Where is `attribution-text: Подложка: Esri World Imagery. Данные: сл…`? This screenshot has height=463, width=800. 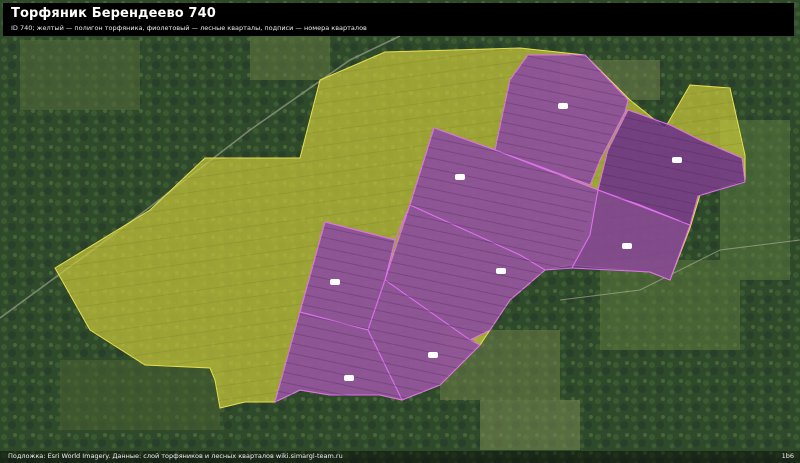 attribution-text: Подложка: Esri World Imagery. Данные: сл… is located at coordinates (175, 456).